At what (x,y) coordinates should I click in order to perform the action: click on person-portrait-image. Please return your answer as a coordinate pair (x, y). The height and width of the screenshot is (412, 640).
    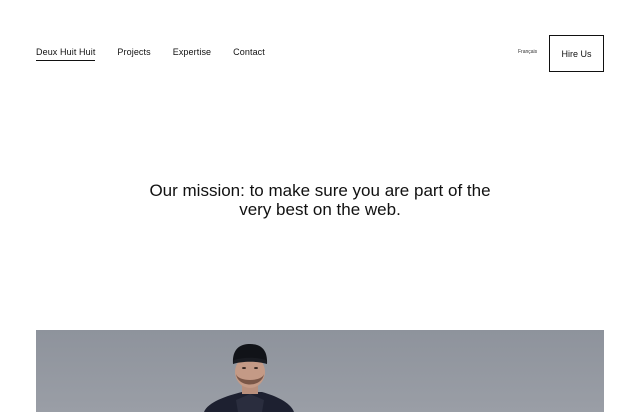
    Looking at the image, I should click on (249, 378).